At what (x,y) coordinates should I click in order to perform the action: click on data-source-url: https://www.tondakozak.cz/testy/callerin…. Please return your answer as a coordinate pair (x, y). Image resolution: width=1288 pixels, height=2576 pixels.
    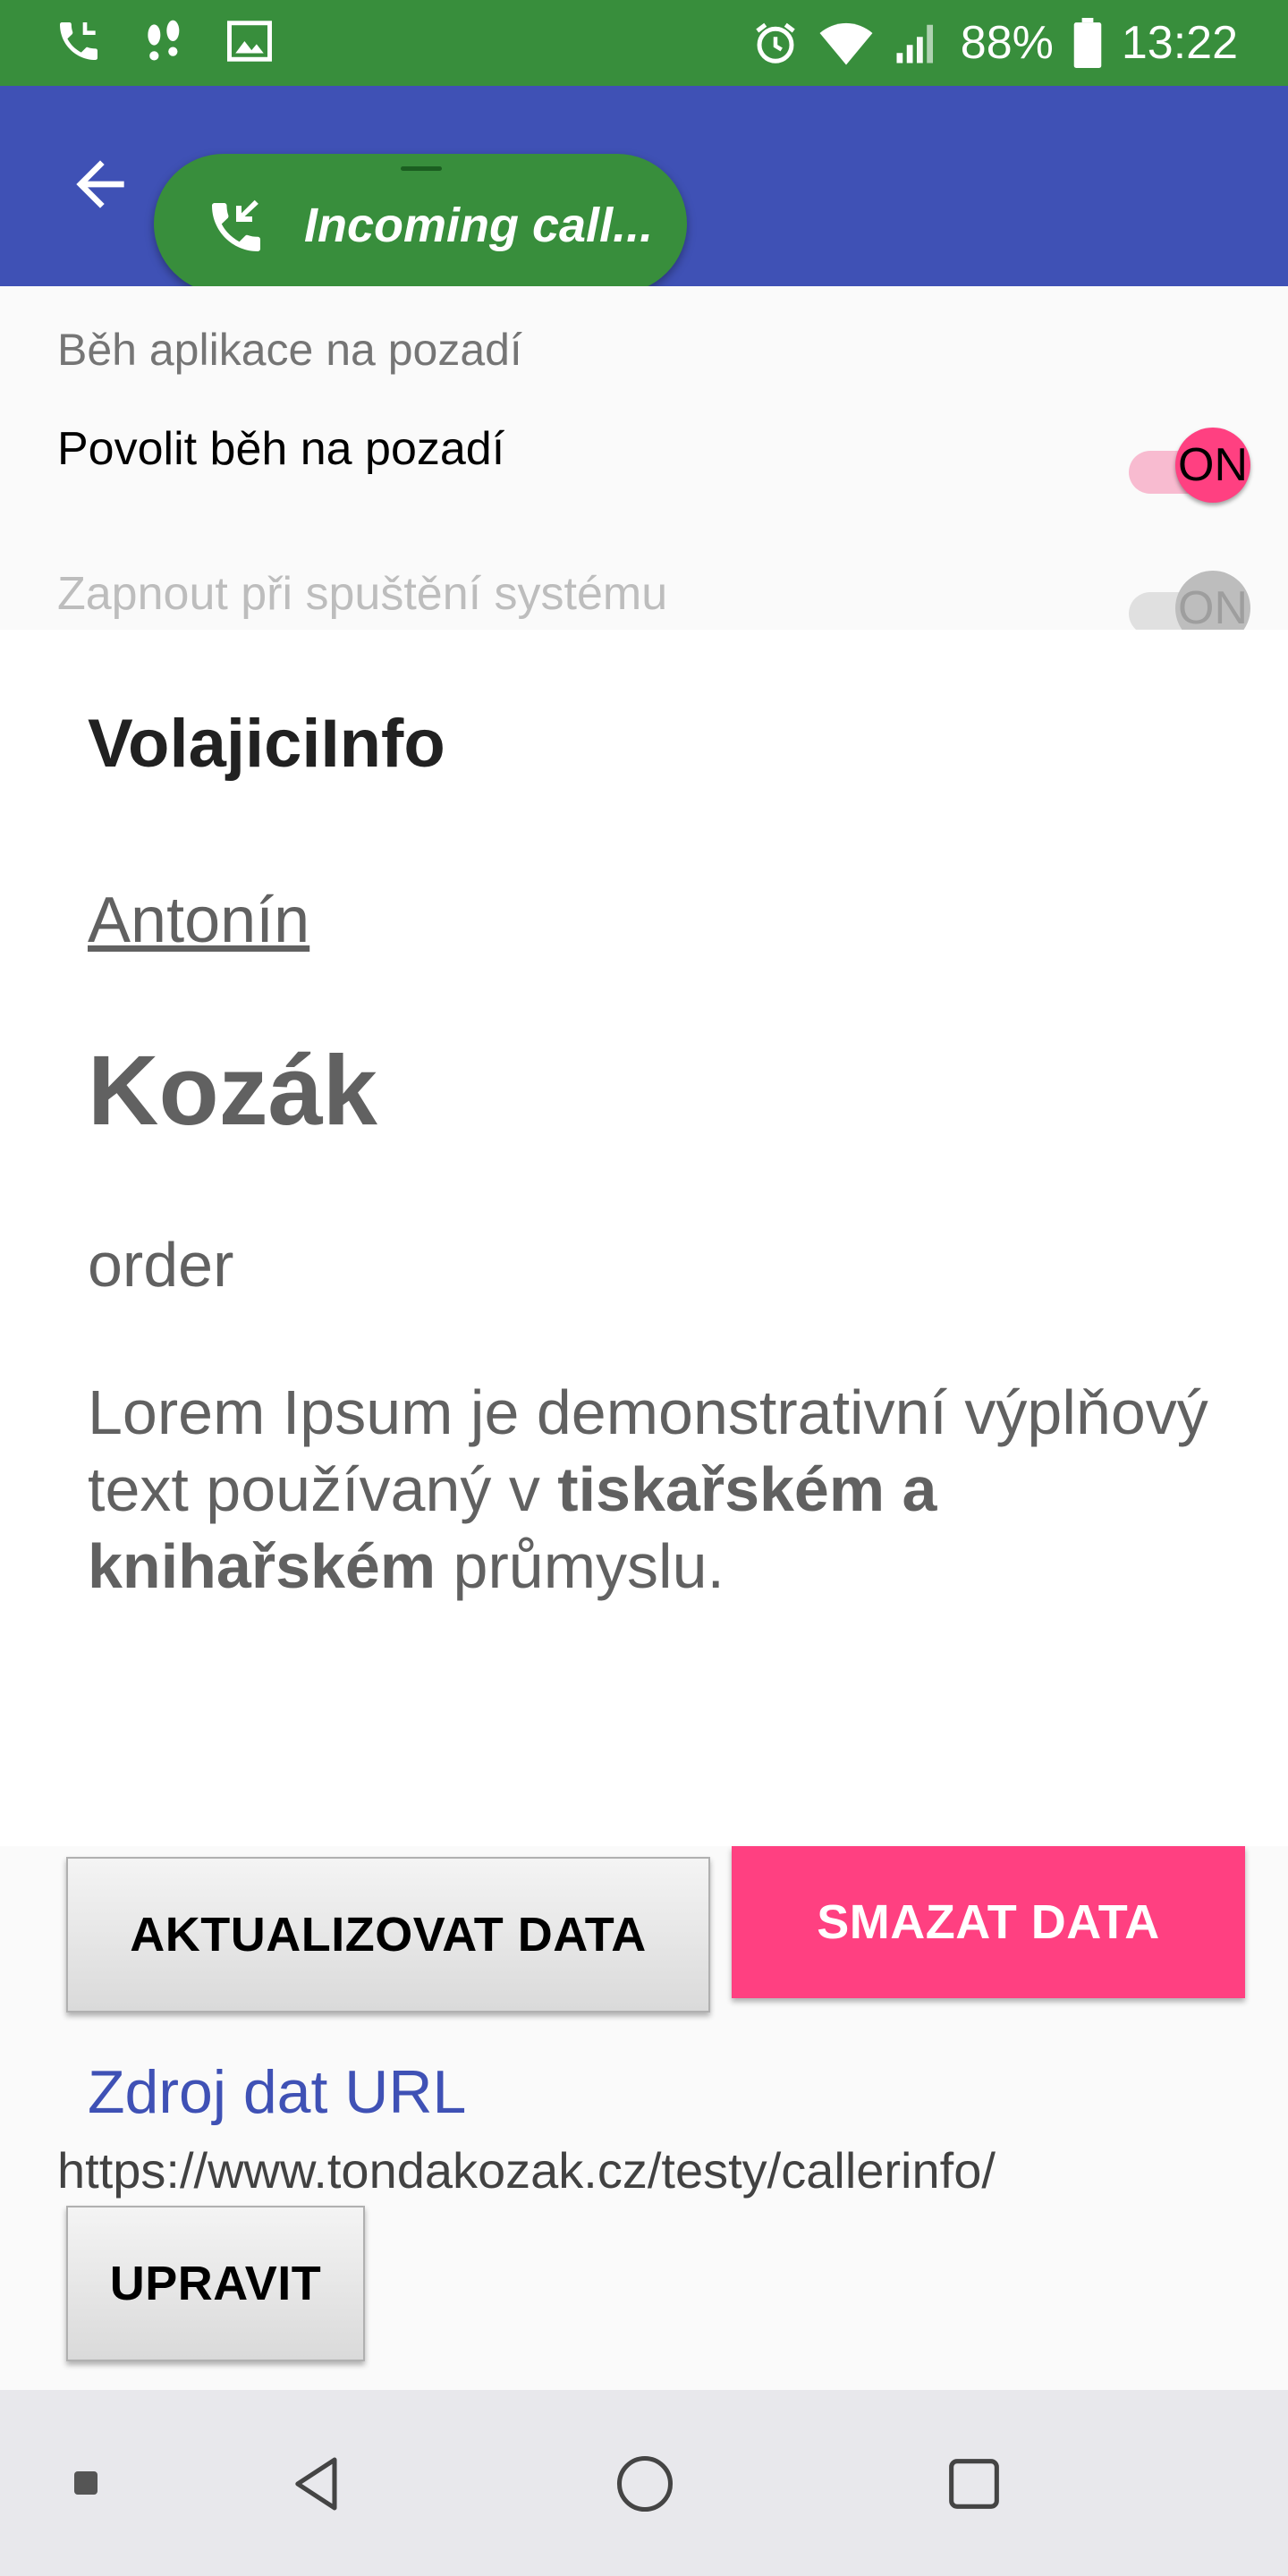
    Looking at the image, I should click on (526, 2170).